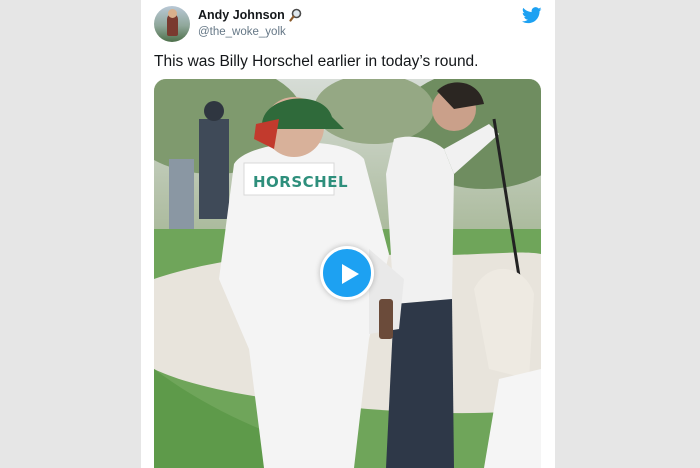 The height and width of the screenshot is (468, 700). I want to click on avatar, so click(172, 24).